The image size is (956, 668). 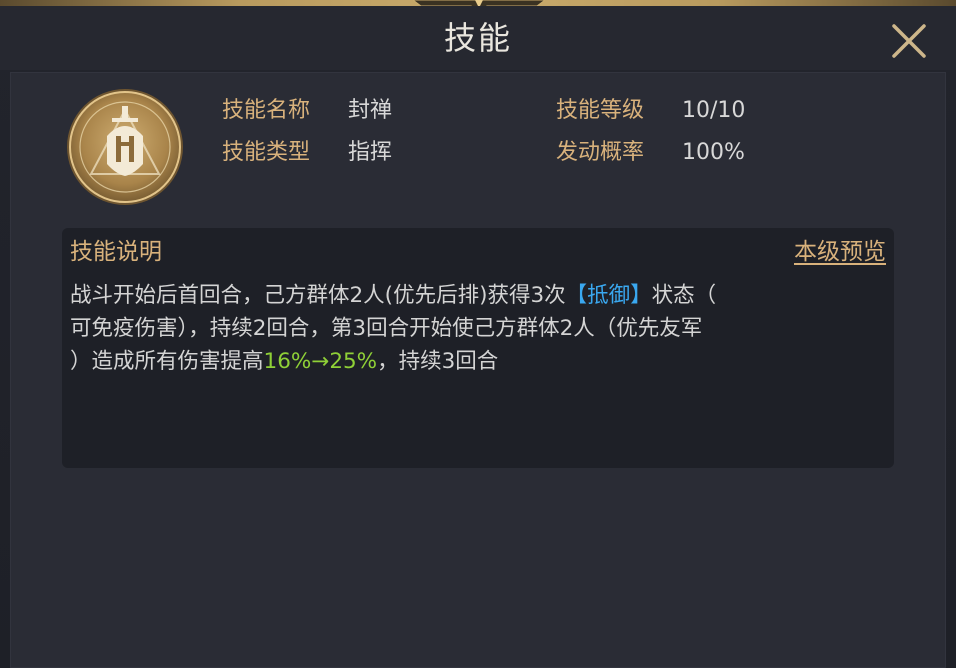 I want to click on skill-level-label: 技能等级, so click(x=600, y=110).